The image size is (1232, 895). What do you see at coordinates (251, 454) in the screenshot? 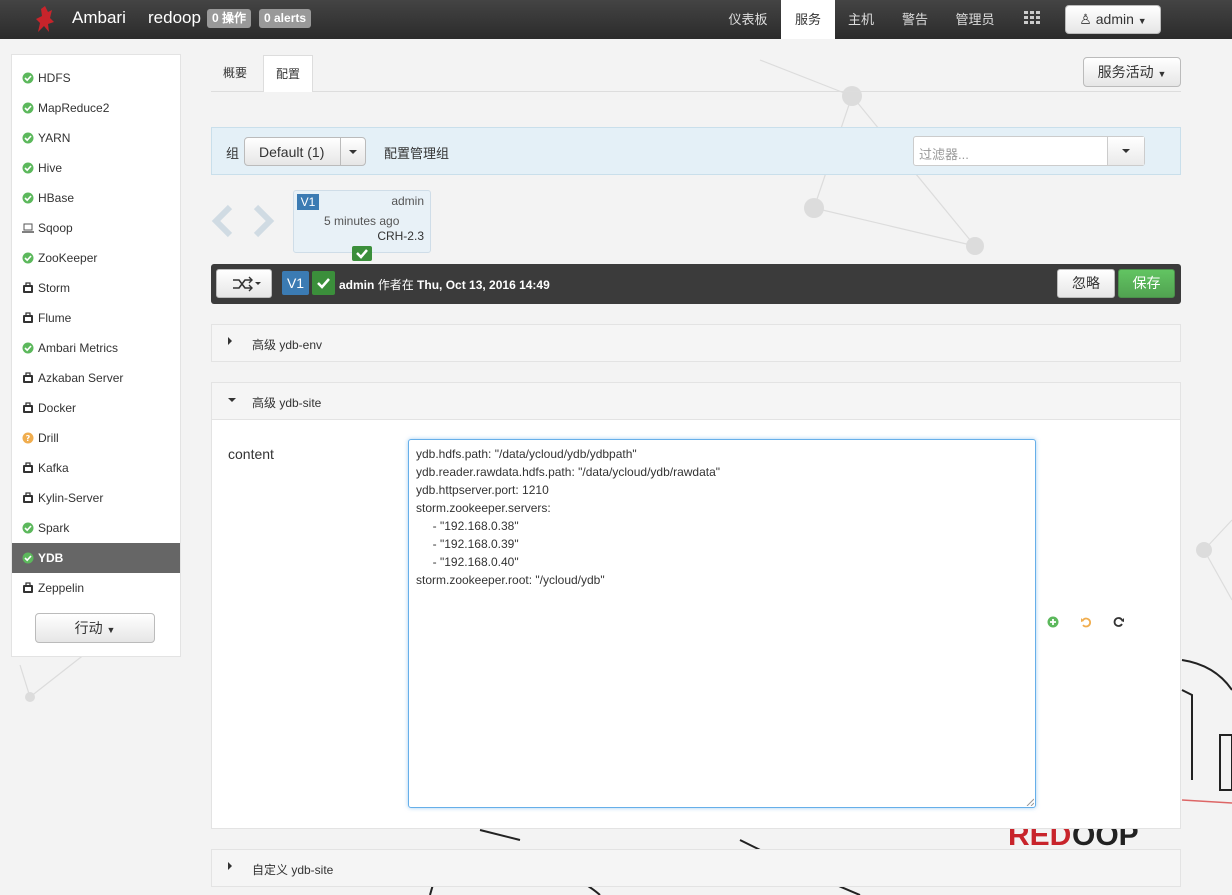
I see `property-name: content` at bounding box center [251, 454].